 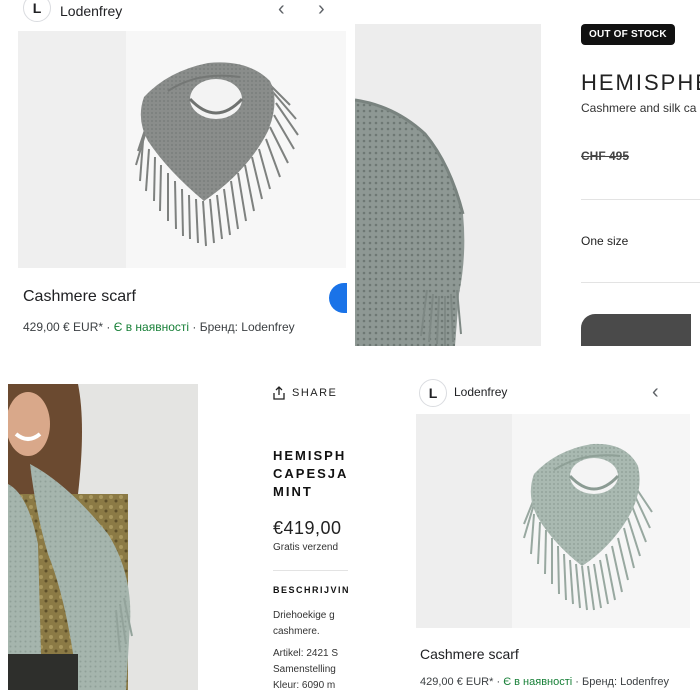 What do you see at coordinates (217, 154) in the screenshot?
I see `grey-scarf-image` at bounding box center [217, 154].